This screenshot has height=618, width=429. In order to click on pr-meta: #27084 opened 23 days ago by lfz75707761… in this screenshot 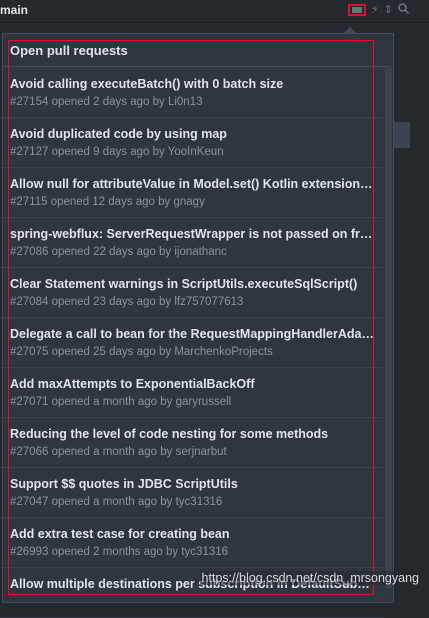, I will do `click(127, 302)`.